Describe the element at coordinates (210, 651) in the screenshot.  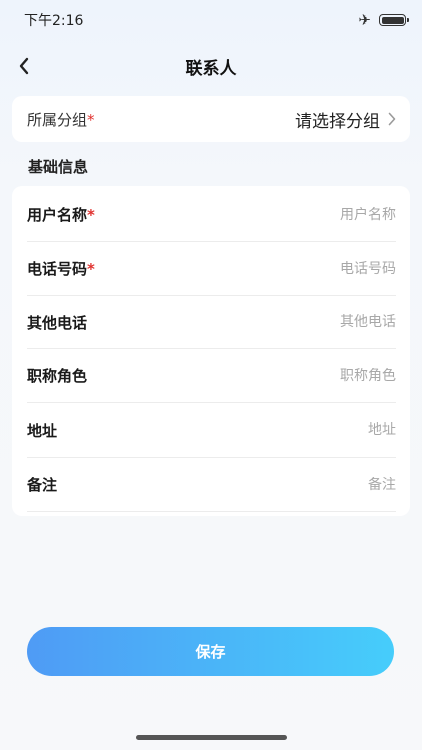
I see `save-button: 保存` at that location.